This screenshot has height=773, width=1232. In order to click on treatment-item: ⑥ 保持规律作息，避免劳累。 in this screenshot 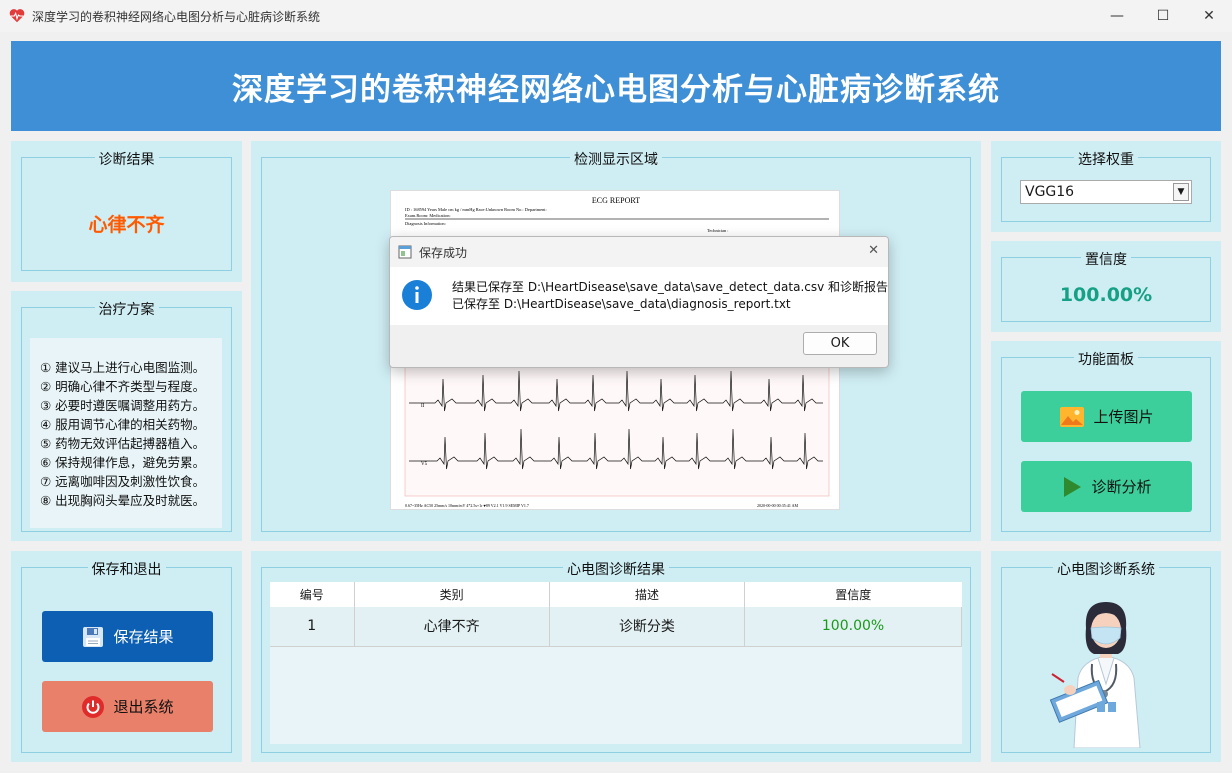, I will do `click(123, 462)`.